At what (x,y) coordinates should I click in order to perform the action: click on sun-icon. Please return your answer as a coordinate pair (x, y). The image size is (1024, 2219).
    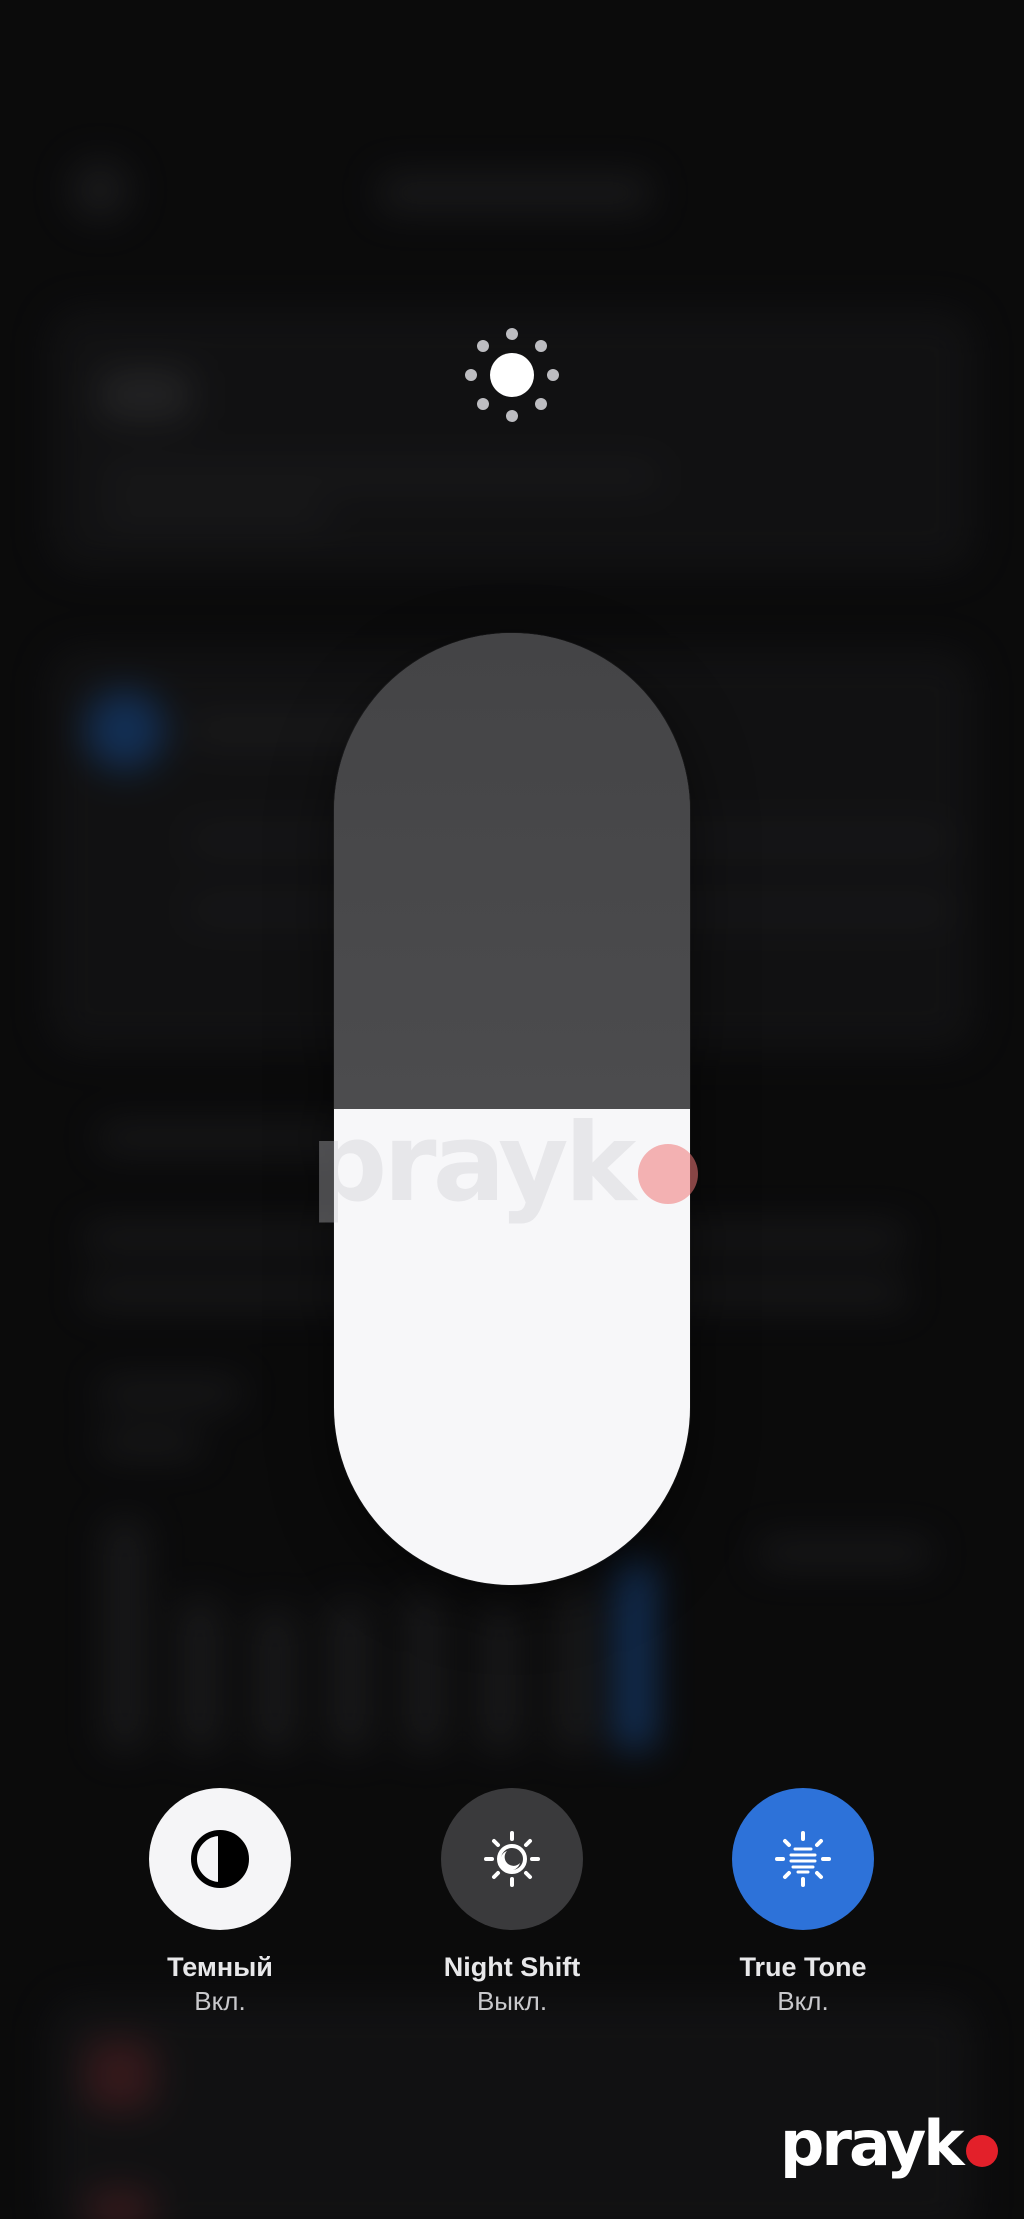
    Looking at the image, I should click on (512, 375).